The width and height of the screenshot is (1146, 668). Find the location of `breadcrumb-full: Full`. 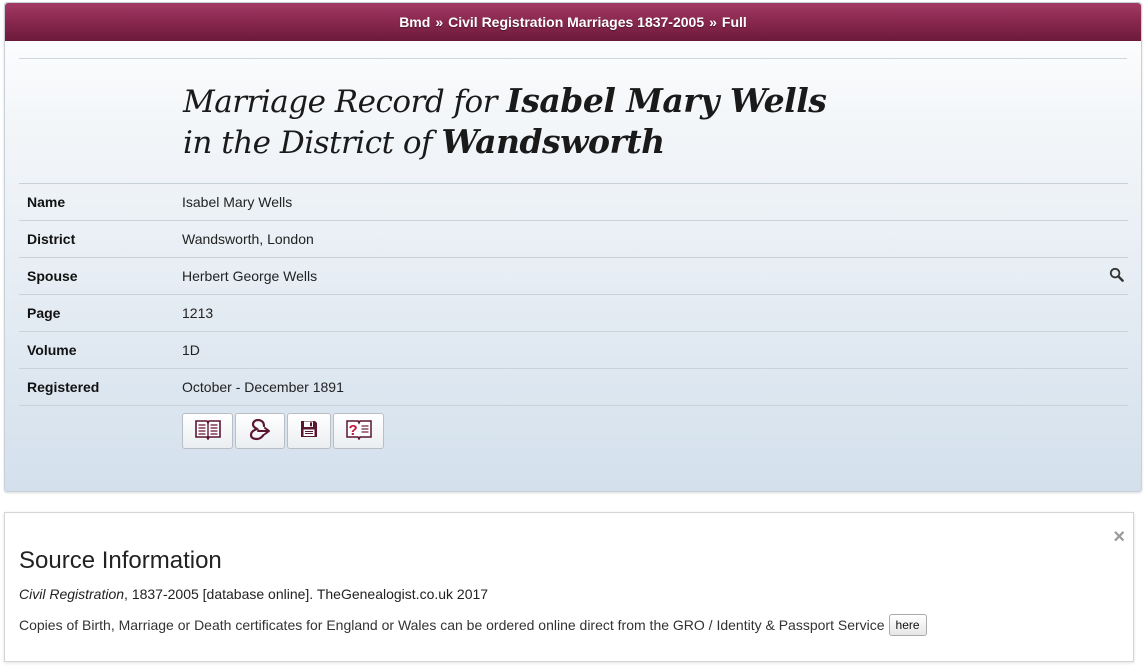

breadcrumb-full: Full is located at coordinates (734, 22).